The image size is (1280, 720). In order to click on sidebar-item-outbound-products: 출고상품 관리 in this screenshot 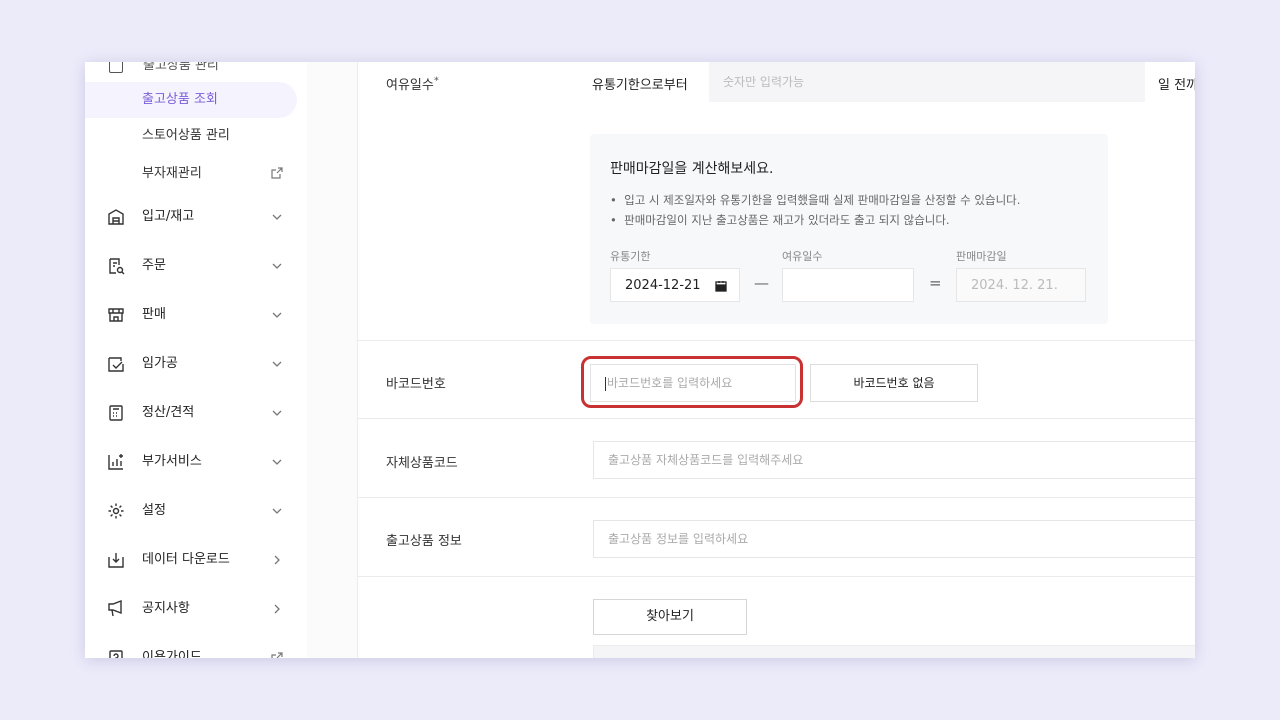, I will do `click(164, 67)`.